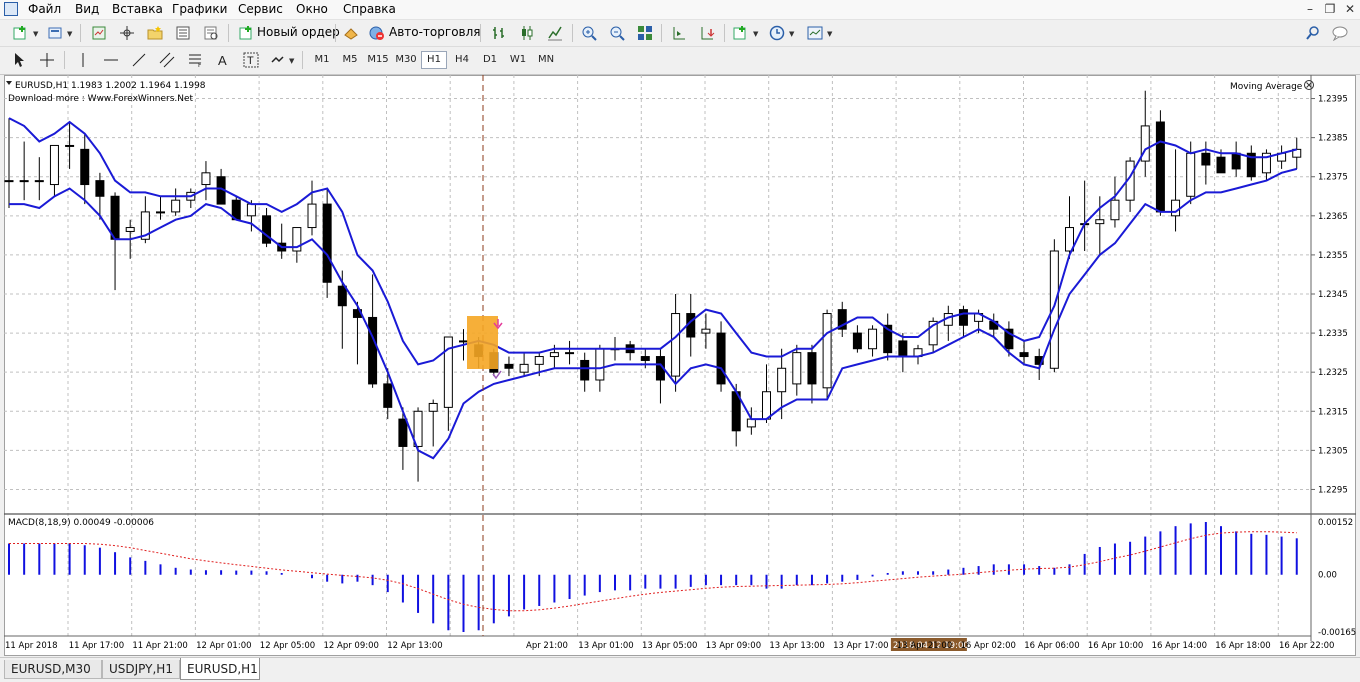  I want to click on horizontal-line-icon, so click(111, 60).